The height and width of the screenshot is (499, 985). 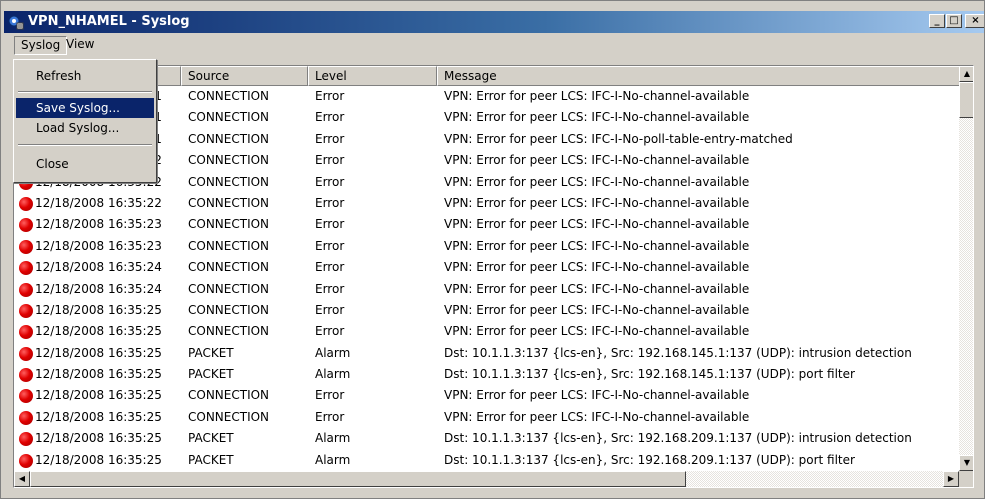 I want to click on scroll-down-button: ▼, so click(x=966, y=463).